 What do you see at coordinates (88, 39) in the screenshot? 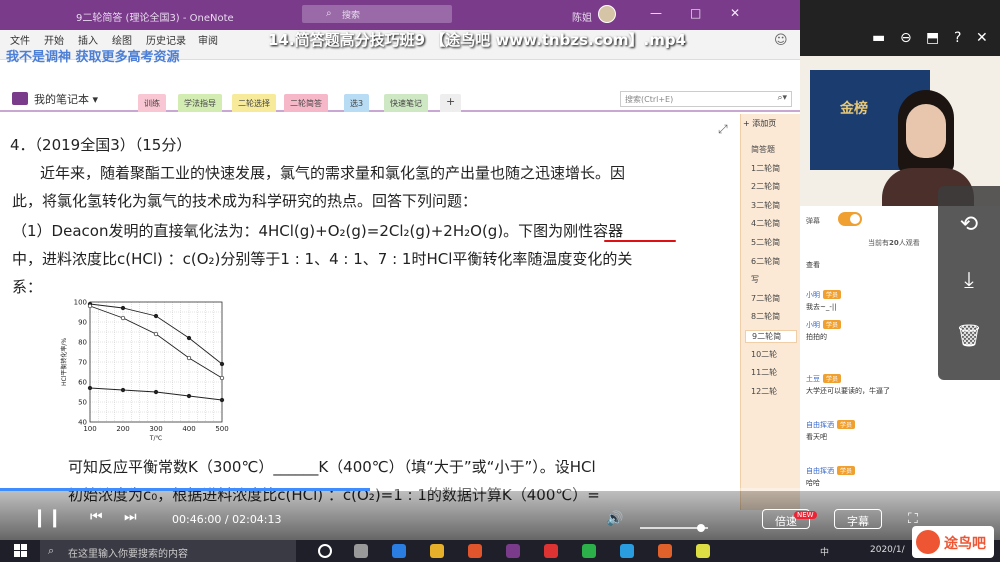
I see `tab-insert: 插入` at bounding box center [88, 39].